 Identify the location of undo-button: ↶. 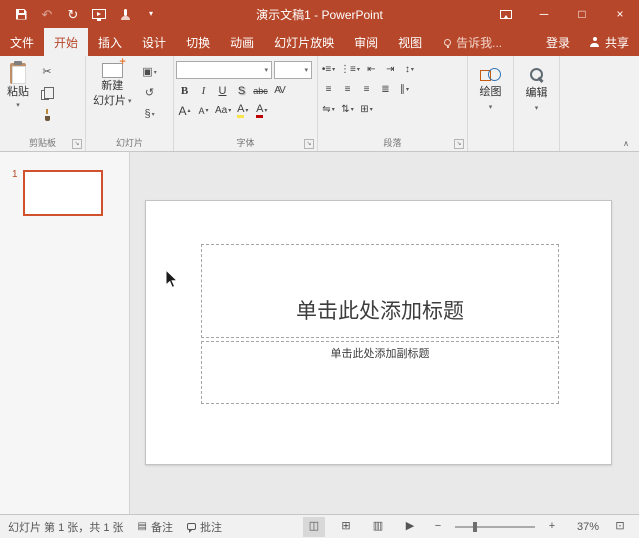
(47, 14).